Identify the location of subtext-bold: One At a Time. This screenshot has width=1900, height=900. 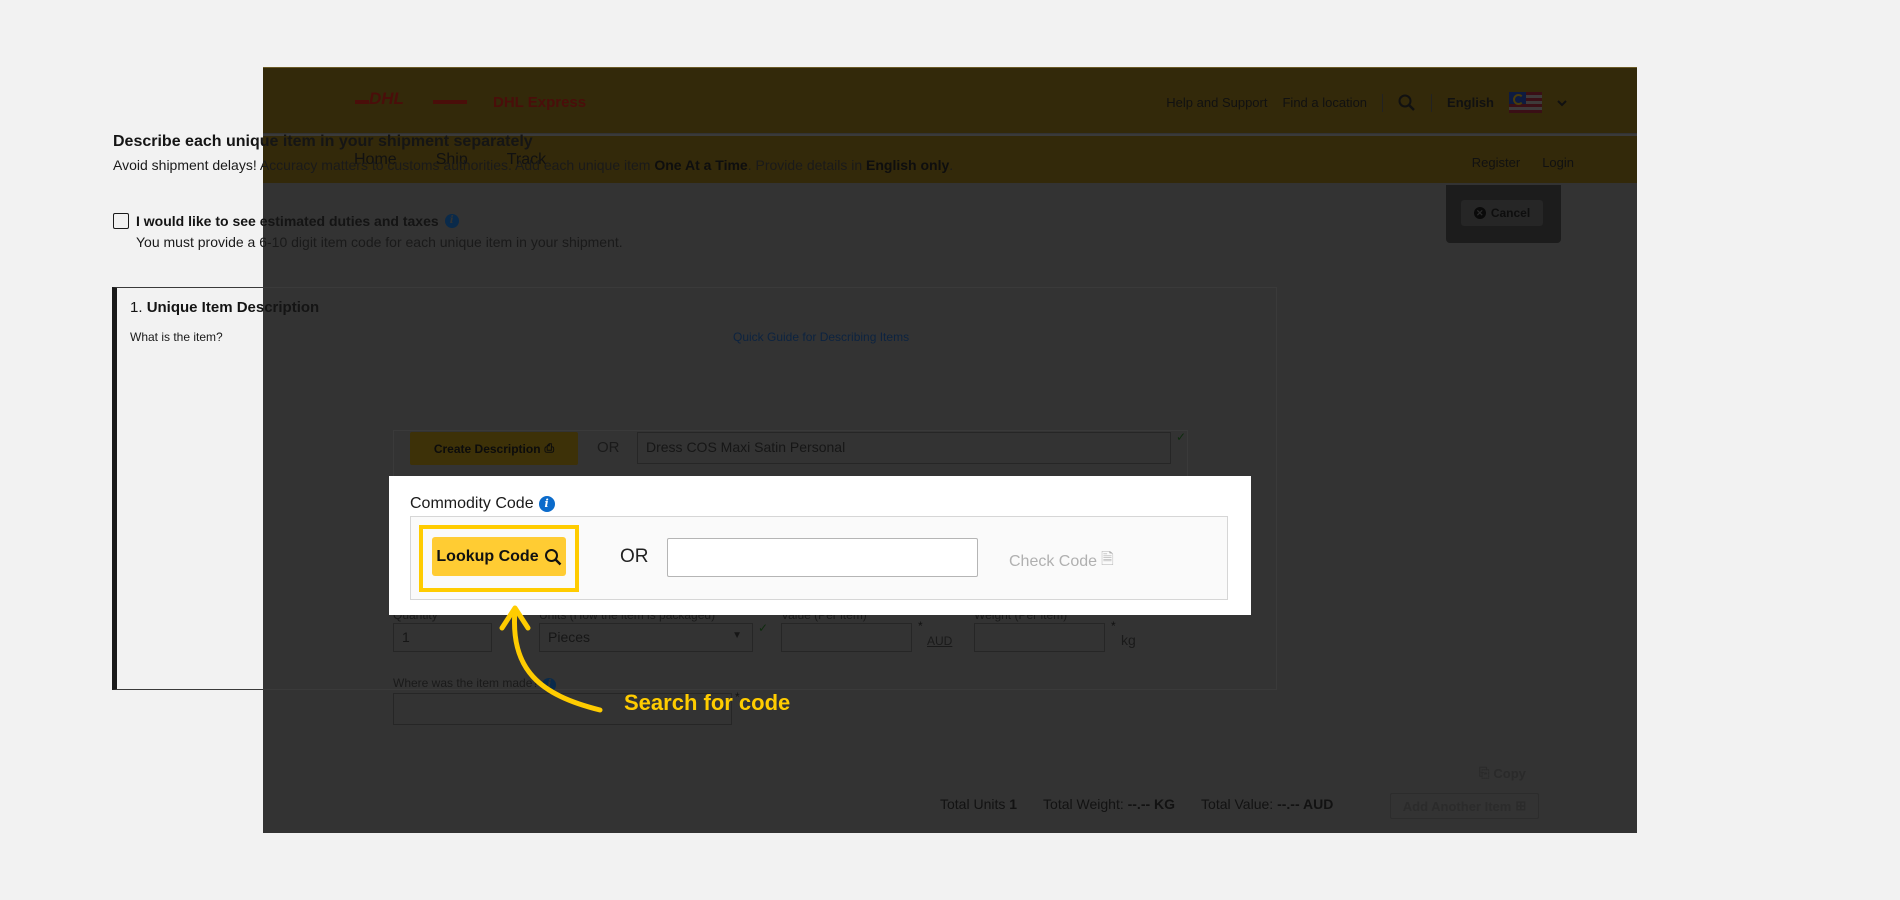
(701, 165).